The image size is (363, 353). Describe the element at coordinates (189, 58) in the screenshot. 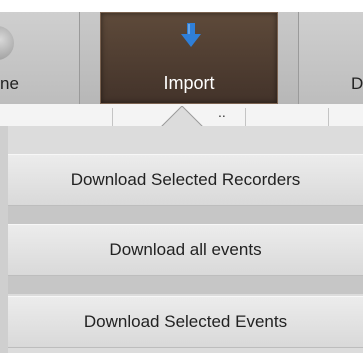

I see `import-button: Import` at that location.